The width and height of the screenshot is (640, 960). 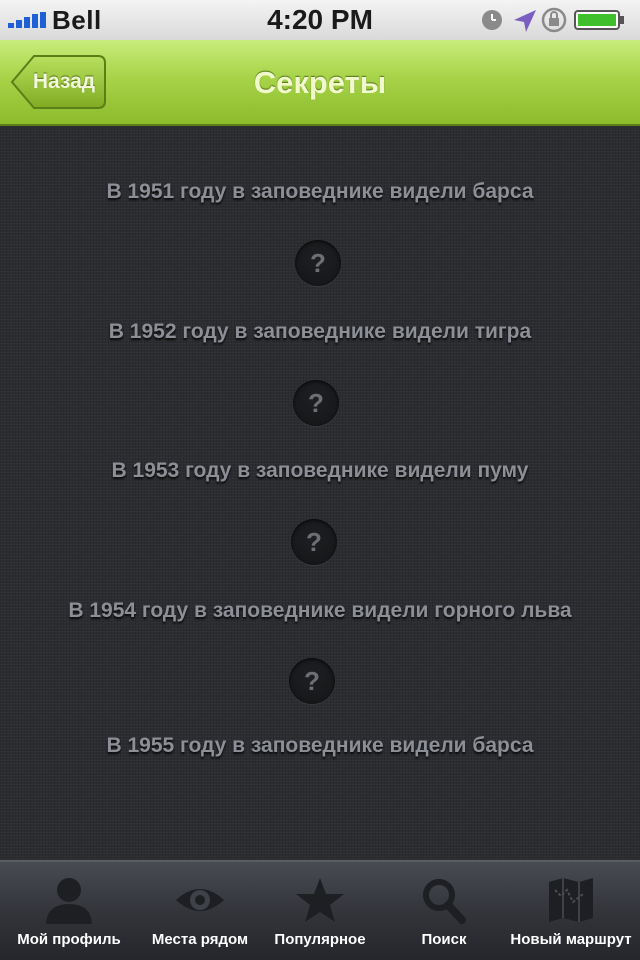 What do you see at coordinates (320, 331) in the screenshot?
I see `secret-item-text: В 1952 году в заповеднике видели тигра` at bounding box center [320, 331].